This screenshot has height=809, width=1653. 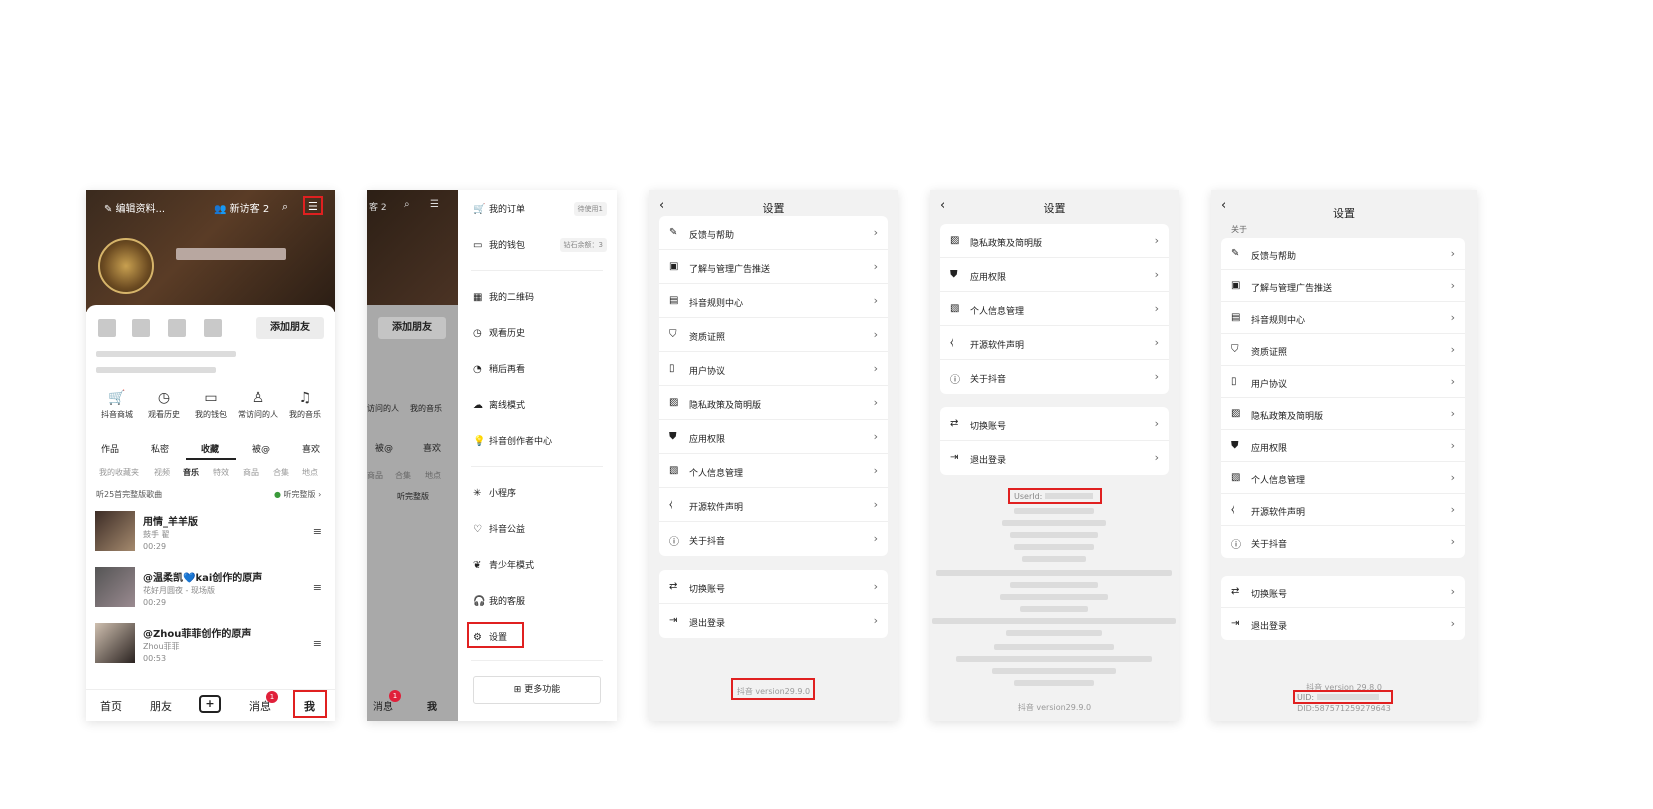 I want to click on list-item: @温柔凯💙kai创作的原声 花好月圆夜 - 现场版 00:29 ≡, so click(x=212, y=588).